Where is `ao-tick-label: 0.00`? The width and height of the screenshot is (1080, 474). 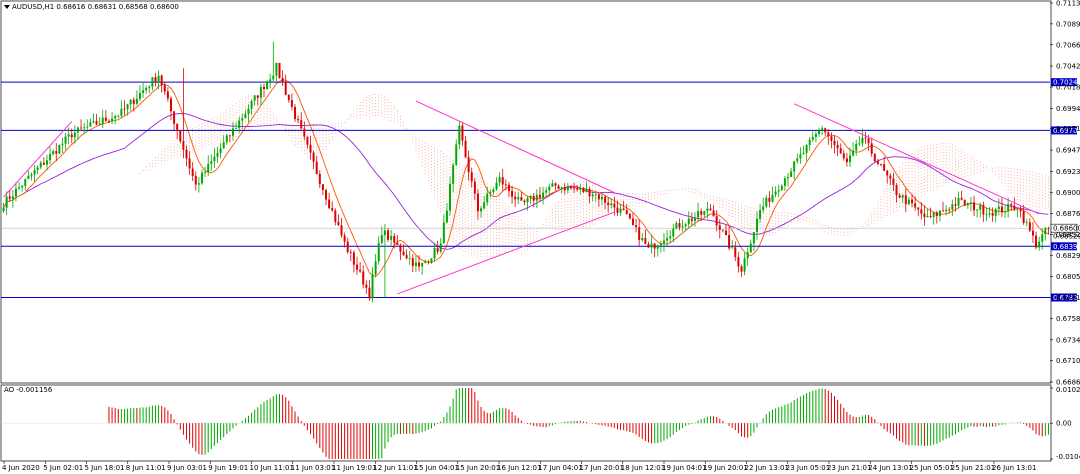 ao-tick-label: 0.00 is located at coordinates (1064, 424).